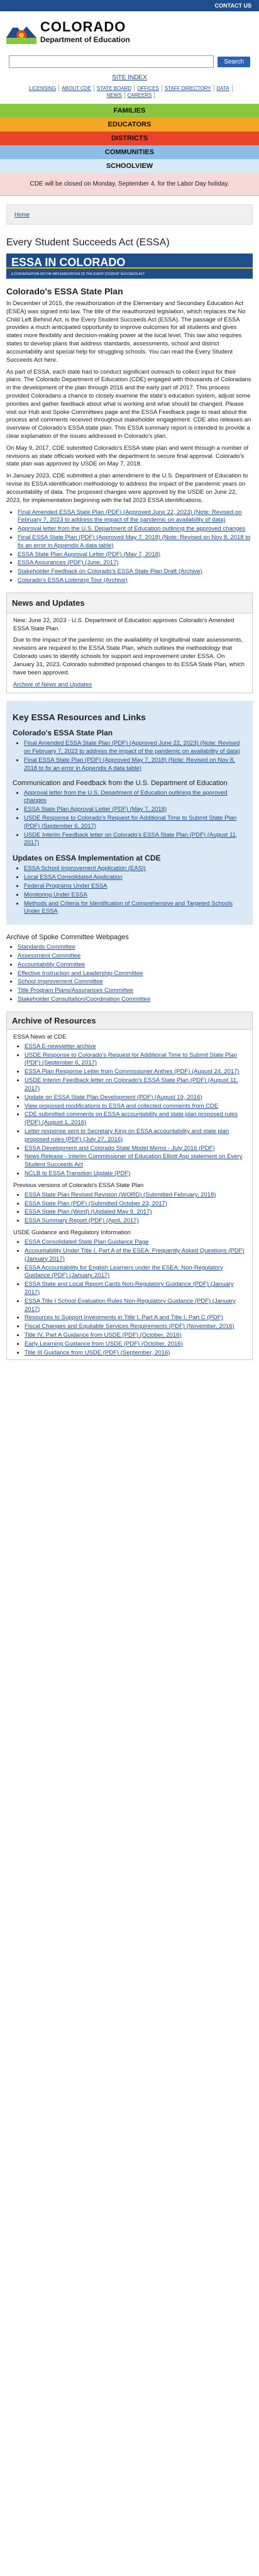 This screenshot has height=2576, width=259. I want to click on utility-link: OFFICES, so click(148, 88).